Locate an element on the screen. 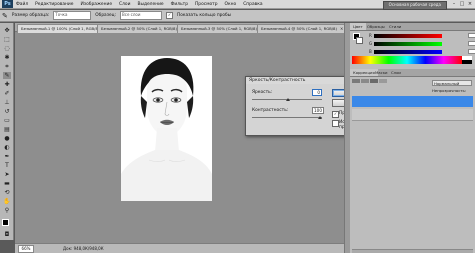 This screenshot has height=253, width=475. show-ring-label: Показать кольцо пробы is located at coordinates (204, 15).